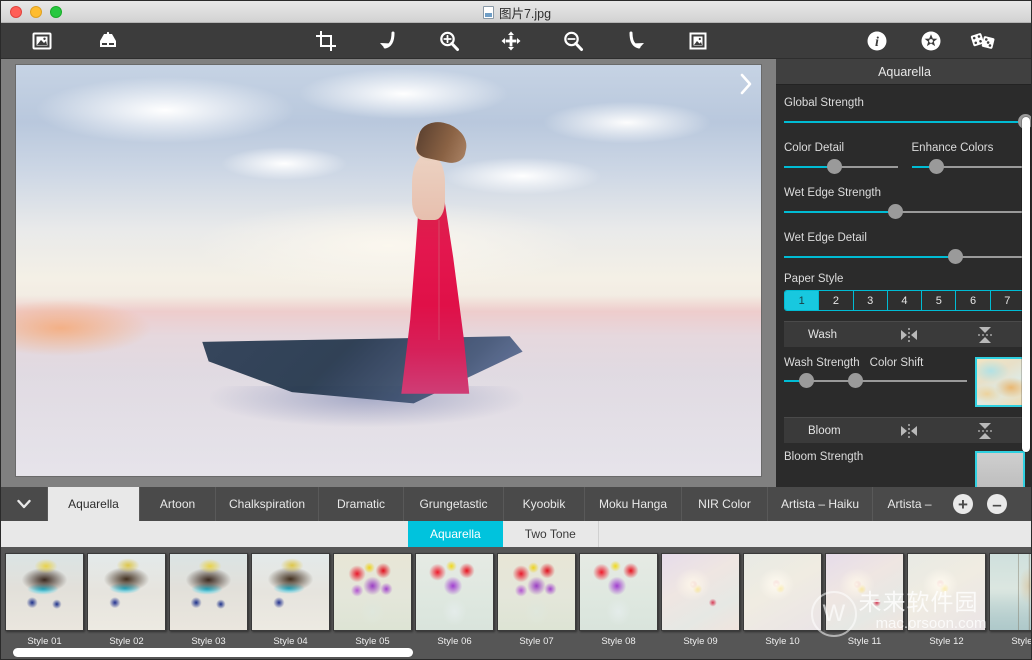 Image resolution: width=1032 pixels, height=660 pixels. I want to click on color-detail-slider, so click(841, 166).